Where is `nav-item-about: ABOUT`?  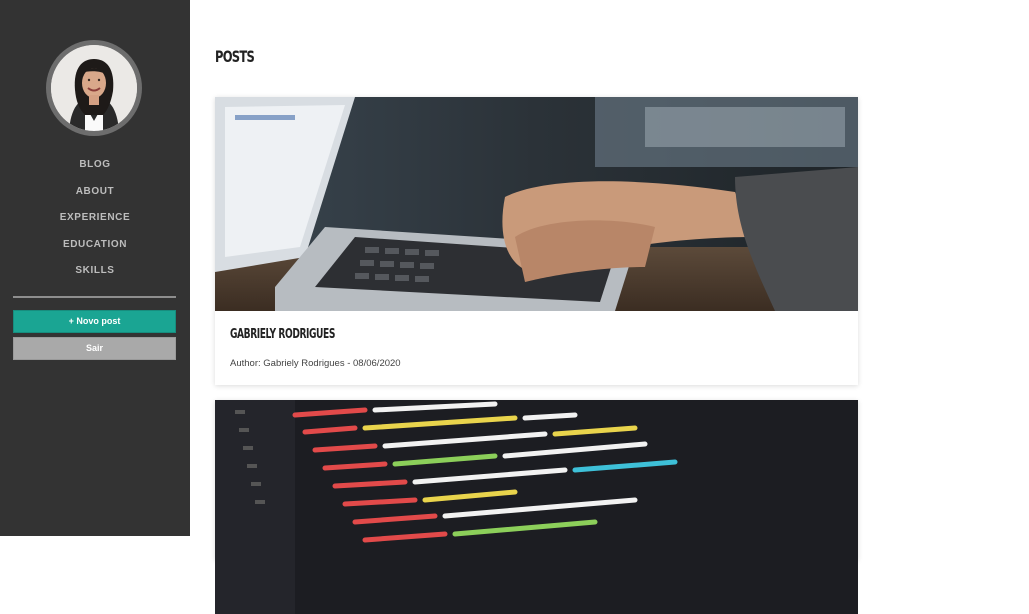 nav-item-about: ABOUT is located at coordinates (95, 197).